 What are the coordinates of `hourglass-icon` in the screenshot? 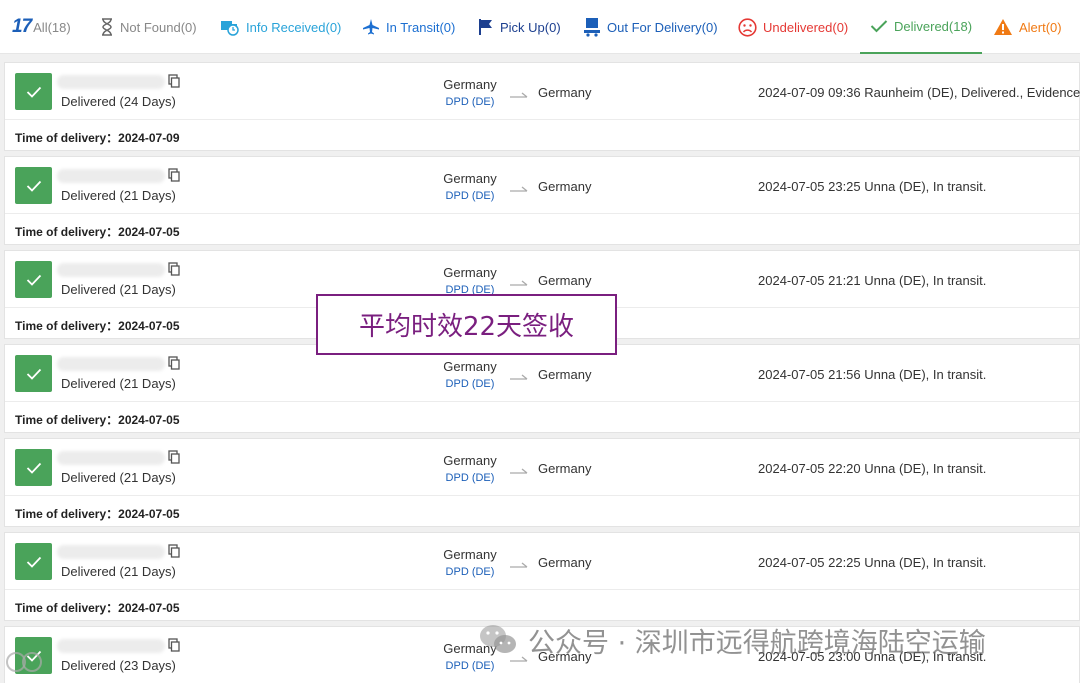 It's located at (107, 27).